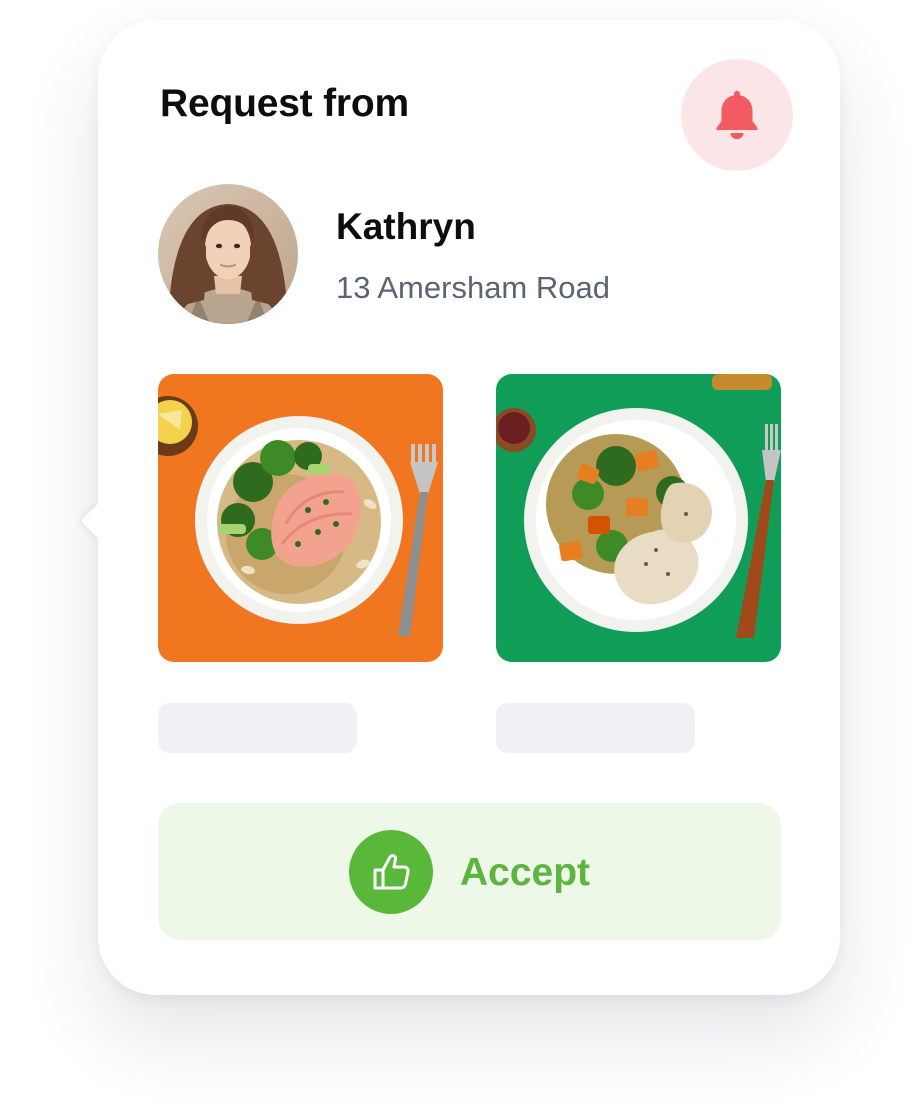  I want to click on thumbs-up-icon, so click(391, 872).